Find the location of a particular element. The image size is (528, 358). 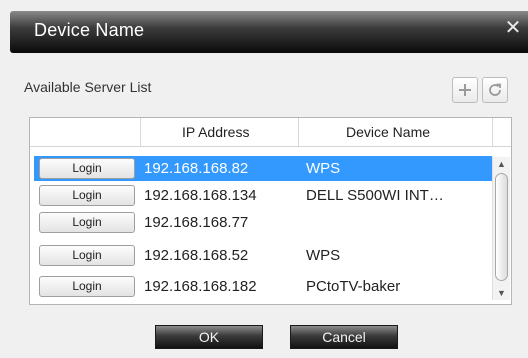

close-icon: ✕ is located at coordinates (513, 28).